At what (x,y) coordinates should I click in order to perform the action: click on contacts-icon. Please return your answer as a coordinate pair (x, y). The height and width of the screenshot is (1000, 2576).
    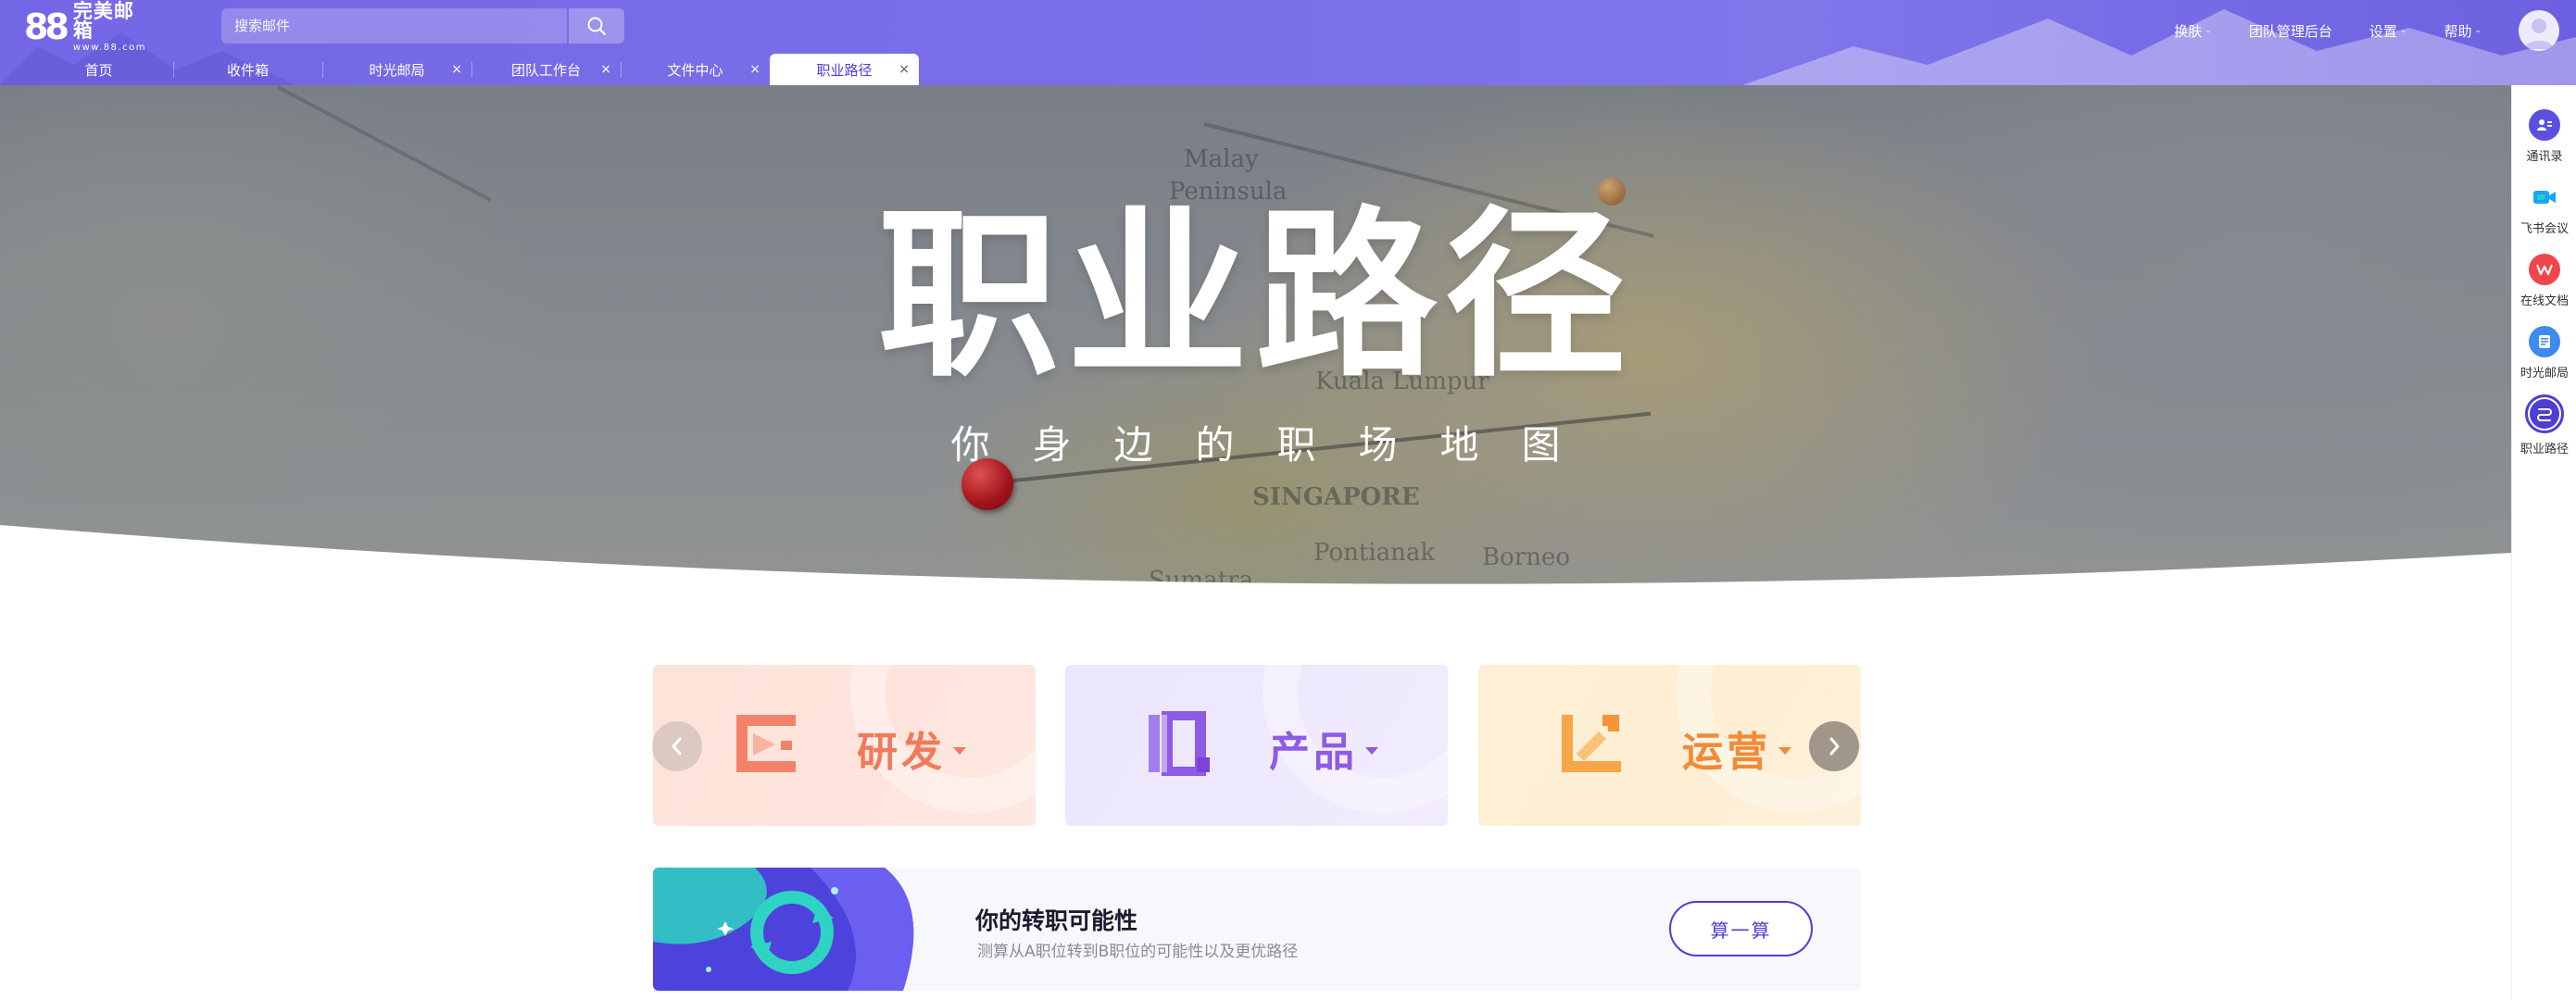
    Looking at the image, I should click on (2544, 125).